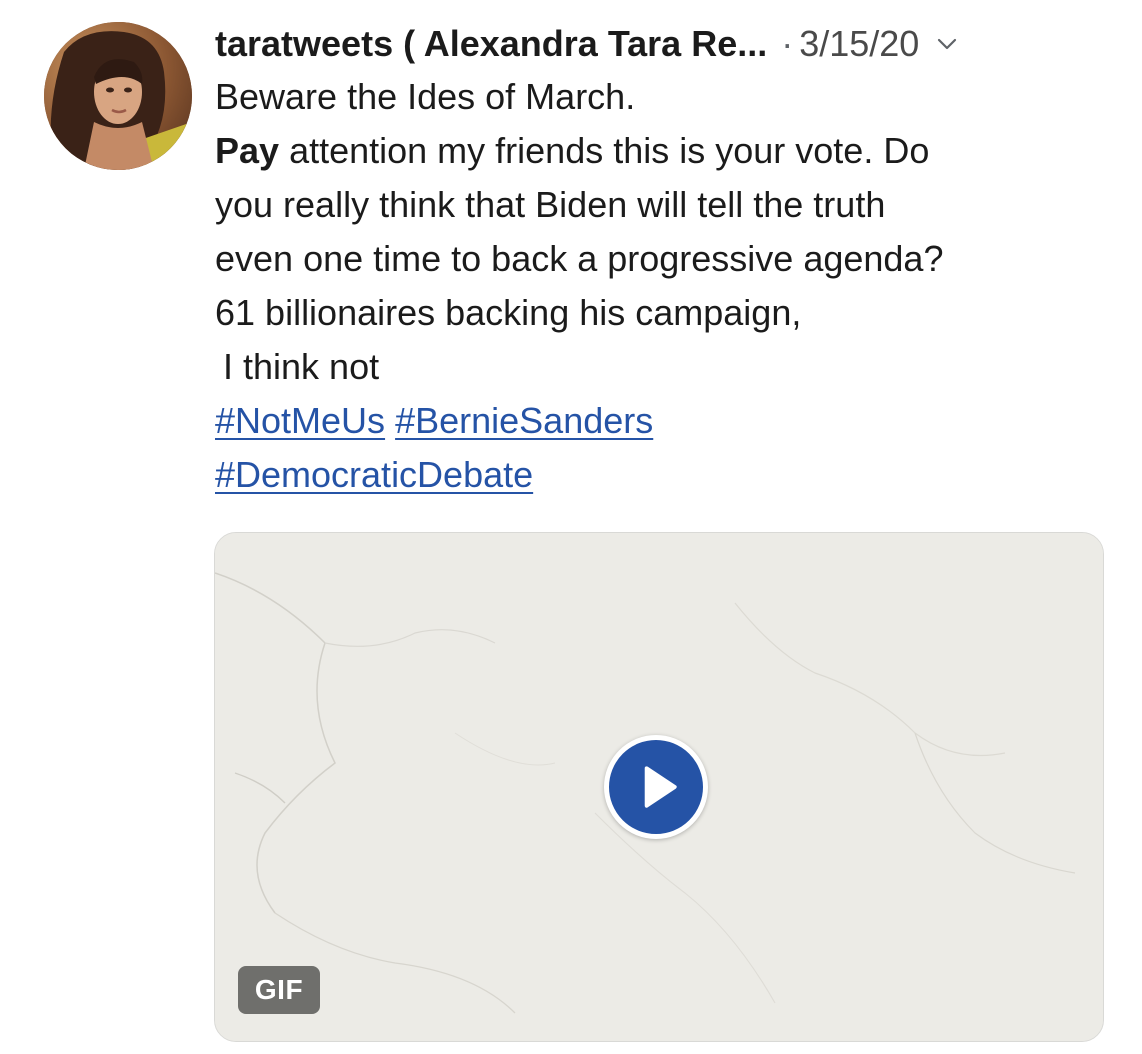 The height and width of the screenshot is (1054, 1142). I want to click on profile-photo, so click(118, 96).